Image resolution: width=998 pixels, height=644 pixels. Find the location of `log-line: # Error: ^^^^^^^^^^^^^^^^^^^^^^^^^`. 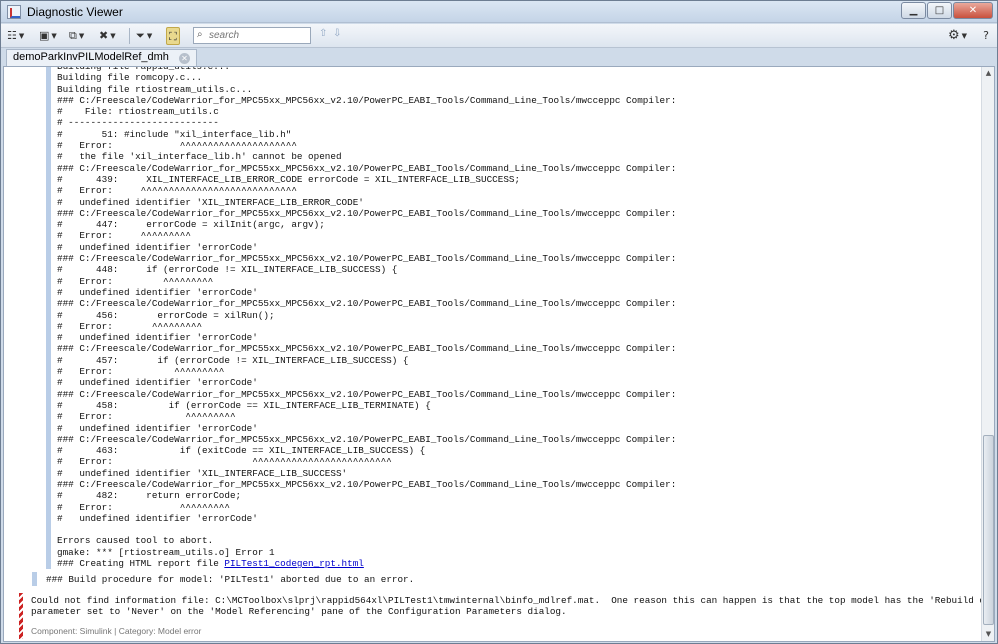

log-line: # Error: ^^^^^^^^^^^^^^^^^^^^^^^^^ is located at coordinates (224, 462).